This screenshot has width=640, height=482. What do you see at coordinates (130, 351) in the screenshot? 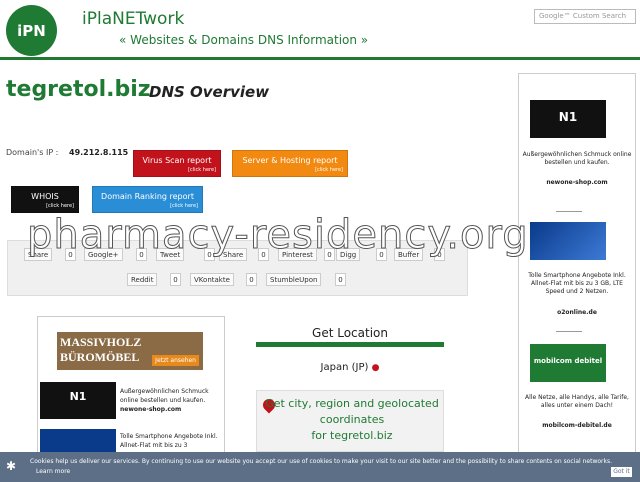
I see `massivholz-ad: MASSIVHOLZ BÜROMÖBEL Jetzt ansehen` at bounding box center [130, 351].